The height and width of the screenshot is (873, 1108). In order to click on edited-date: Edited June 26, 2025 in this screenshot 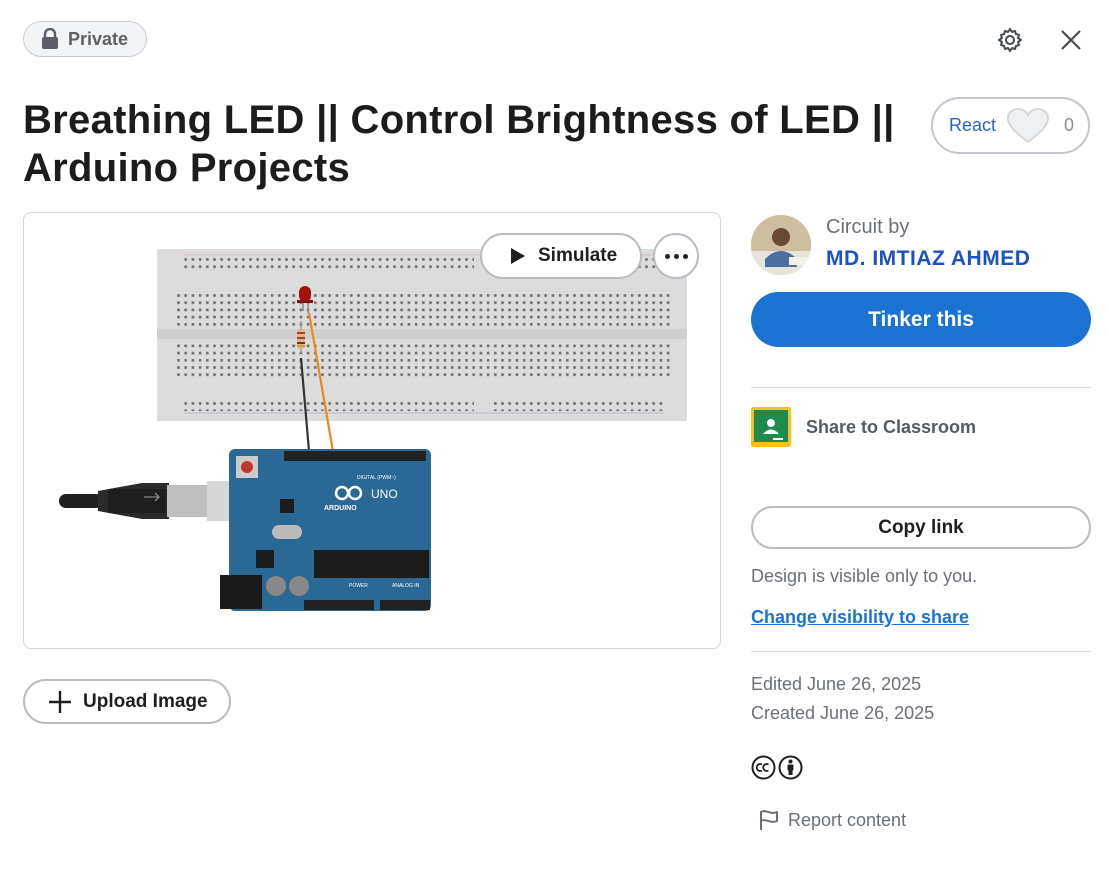, I will do `click(836, 684)`.